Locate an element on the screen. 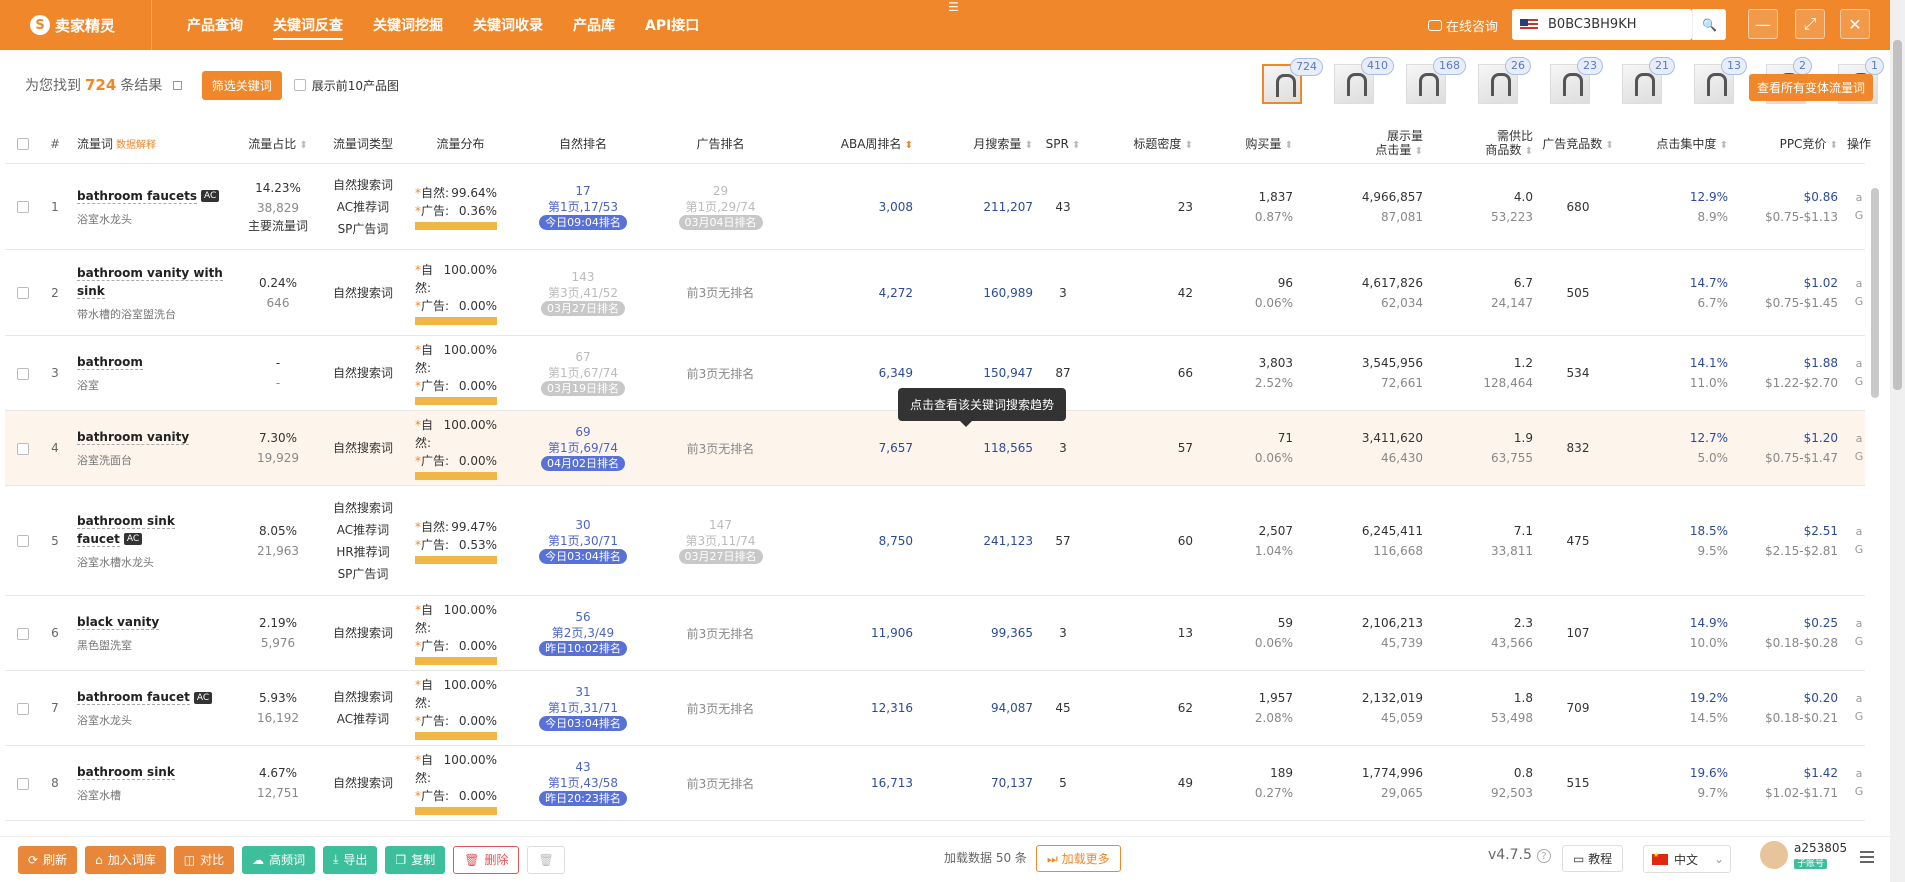 This screenshot has height=882, width=1905. header-supply-demand: 需供比 商品数 is located at coordinates (1478, 144).